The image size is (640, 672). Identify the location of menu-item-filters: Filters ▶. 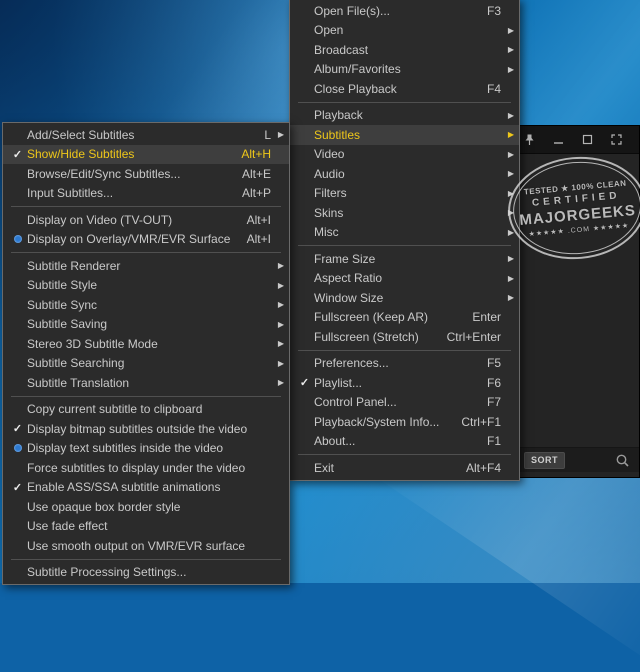
(404, 194).